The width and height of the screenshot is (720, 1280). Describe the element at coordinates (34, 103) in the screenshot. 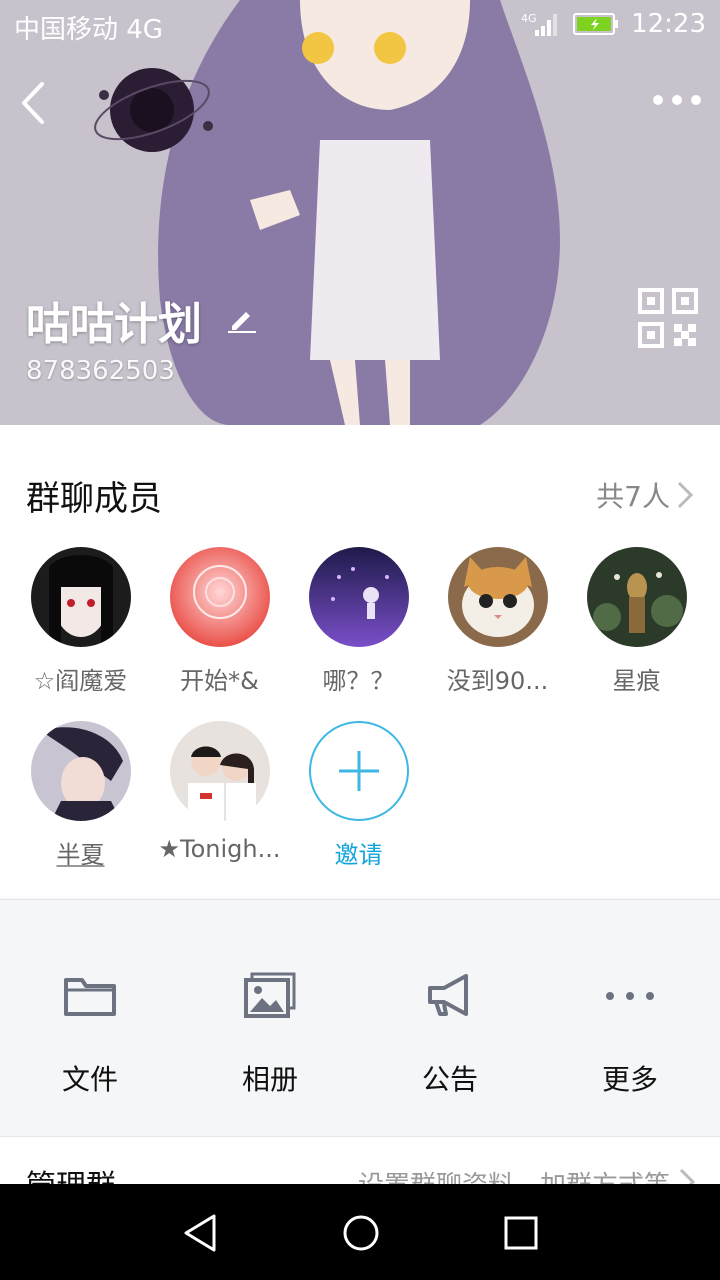

I see `back-icon` at that location.